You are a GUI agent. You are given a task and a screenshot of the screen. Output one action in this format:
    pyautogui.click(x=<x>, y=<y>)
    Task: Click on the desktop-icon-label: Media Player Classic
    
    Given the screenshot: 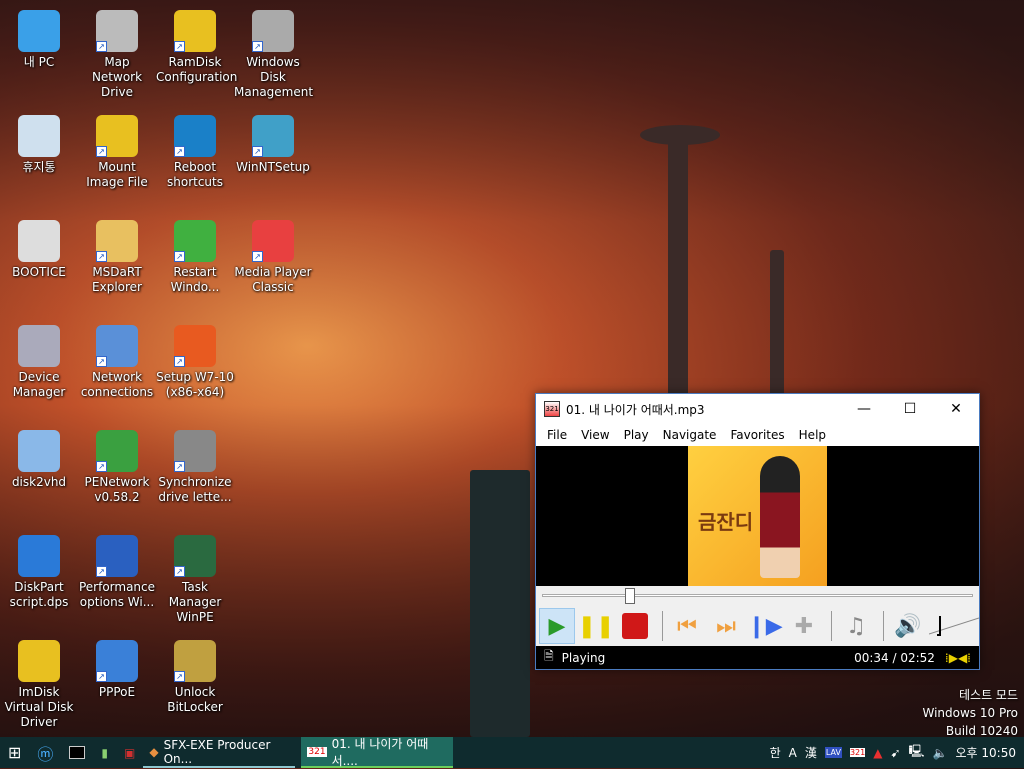 What is the action you would take?
    pyautogui.click(x=273, y=279)
    